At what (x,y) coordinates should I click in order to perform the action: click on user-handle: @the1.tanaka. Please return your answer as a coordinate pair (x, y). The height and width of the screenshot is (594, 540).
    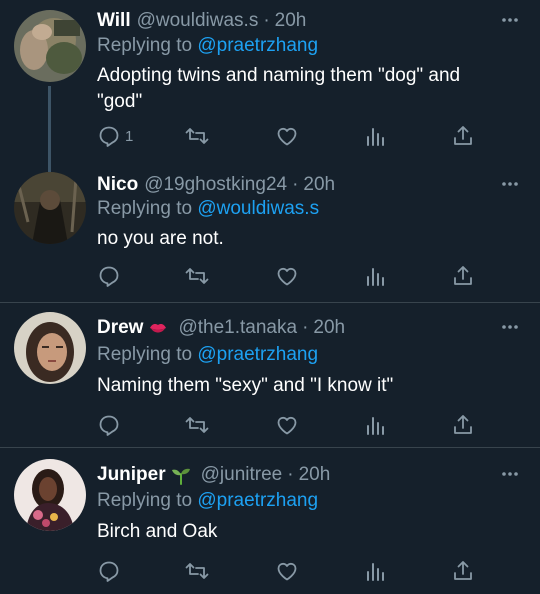
    Looking at the image, I should click on (237, 328).